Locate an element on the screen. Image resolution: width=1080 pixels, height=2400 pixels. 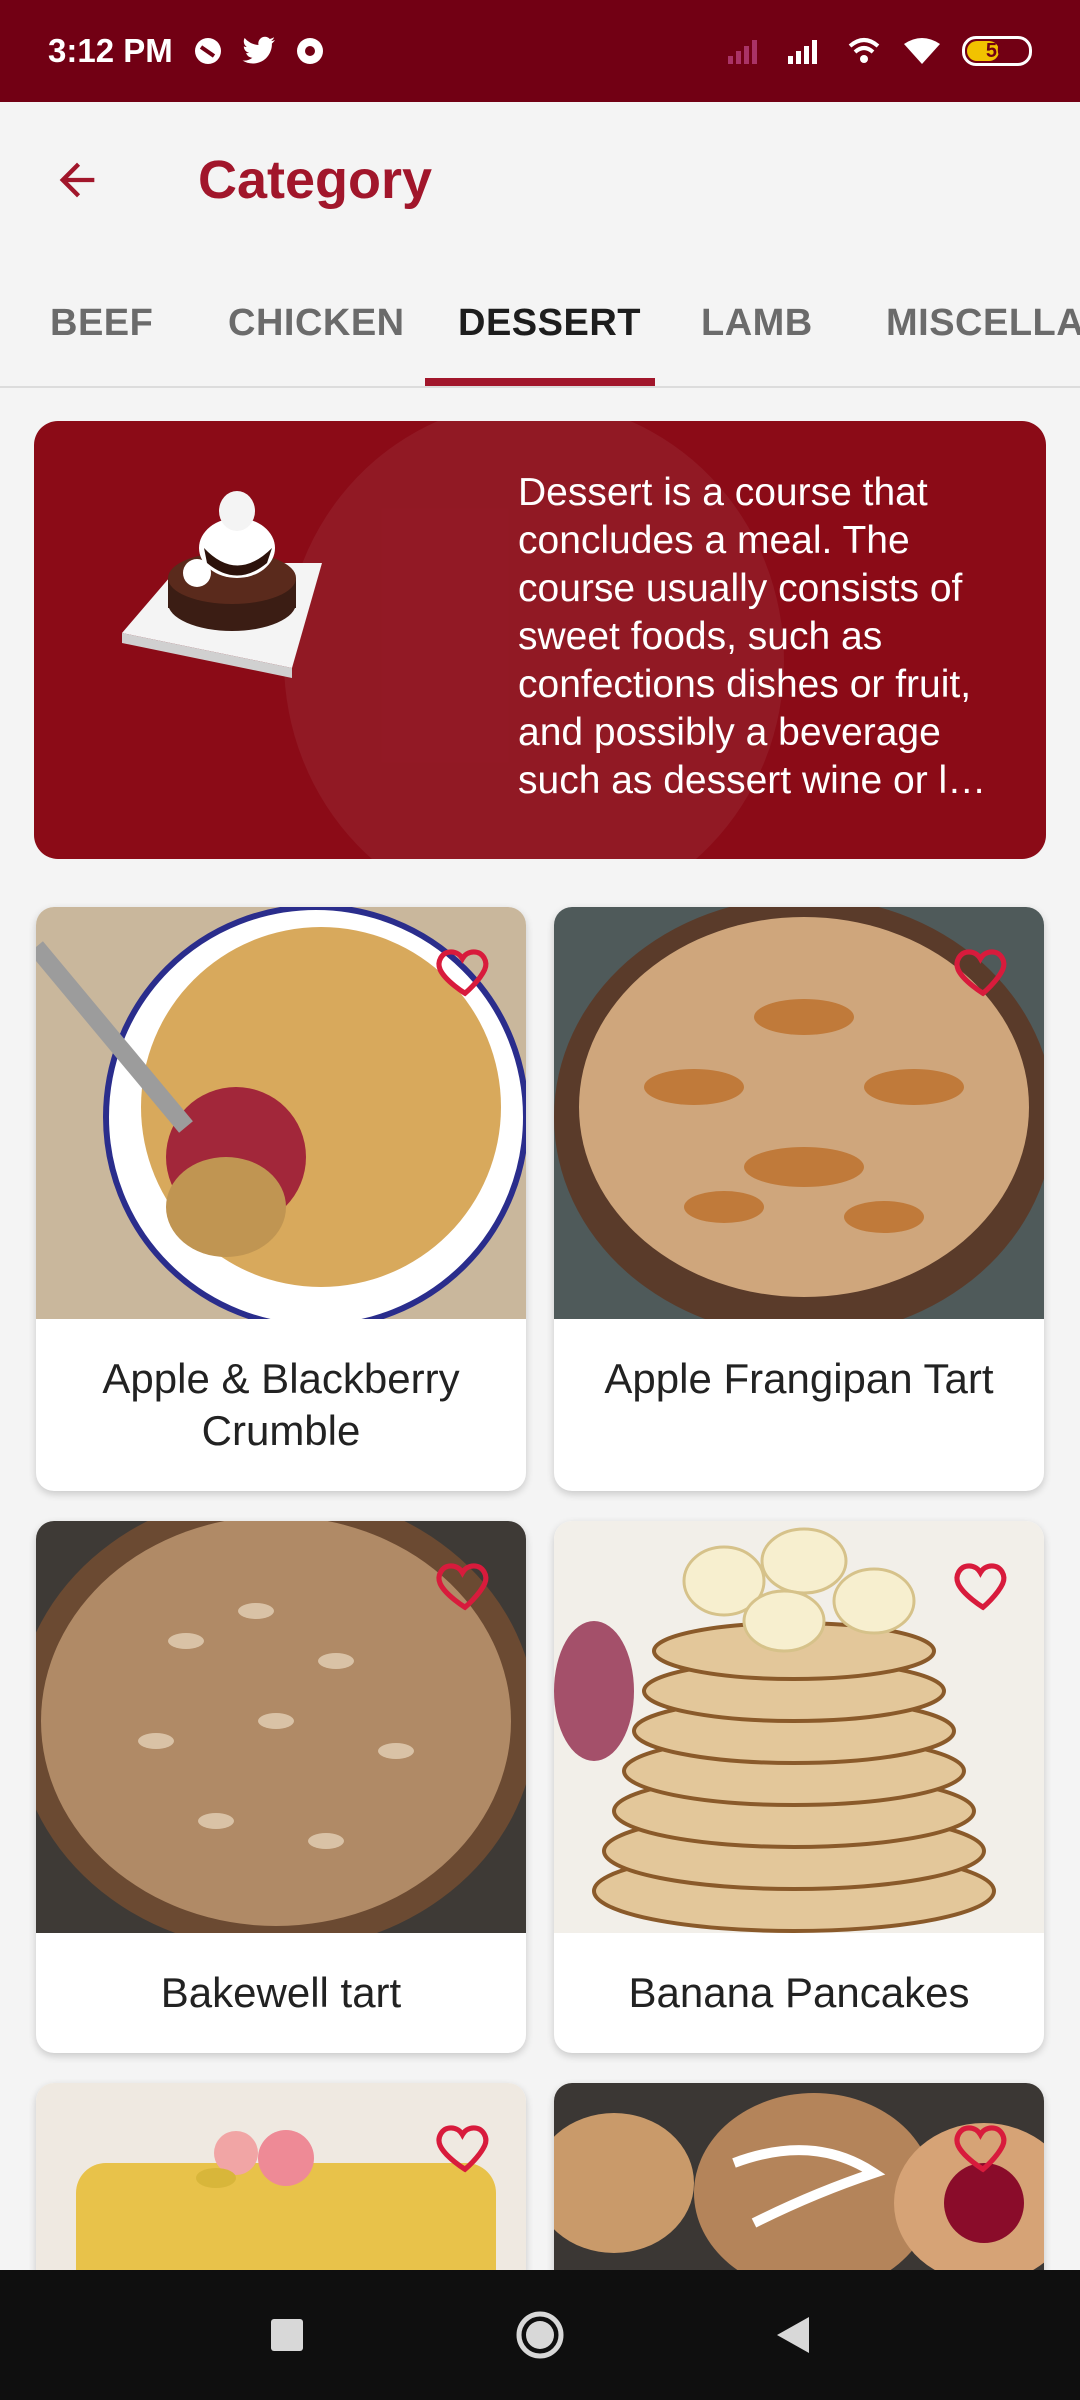
meal-card: Bakewell tart is located at coordinates (281, 1787).